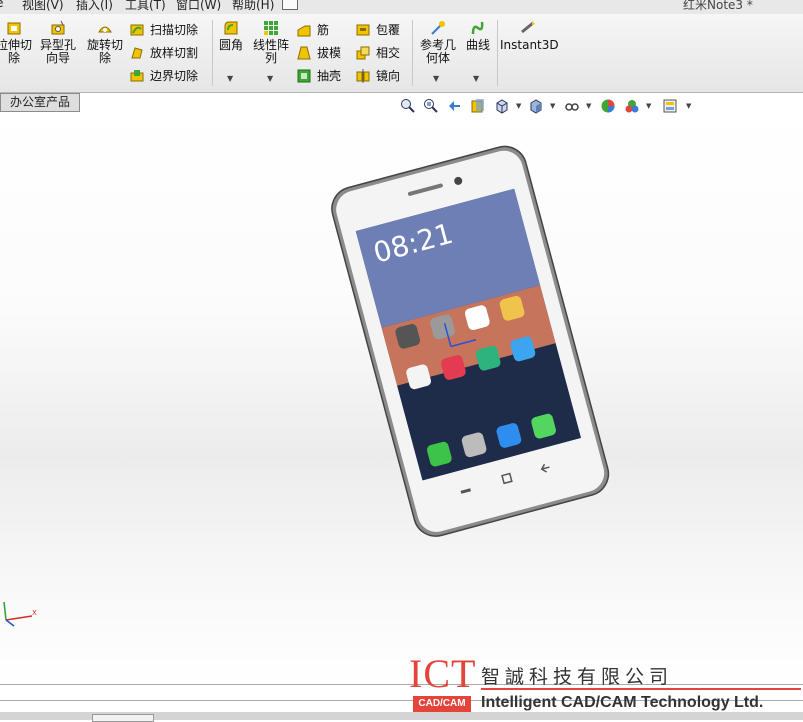 Image resolution: width=803 pixels, height=722 pixels. What do you see at coordinates (57, 51) in the screenshot?
I see `hole-wizard-label: 异型孔 向导` at bounding box center [57, 51].